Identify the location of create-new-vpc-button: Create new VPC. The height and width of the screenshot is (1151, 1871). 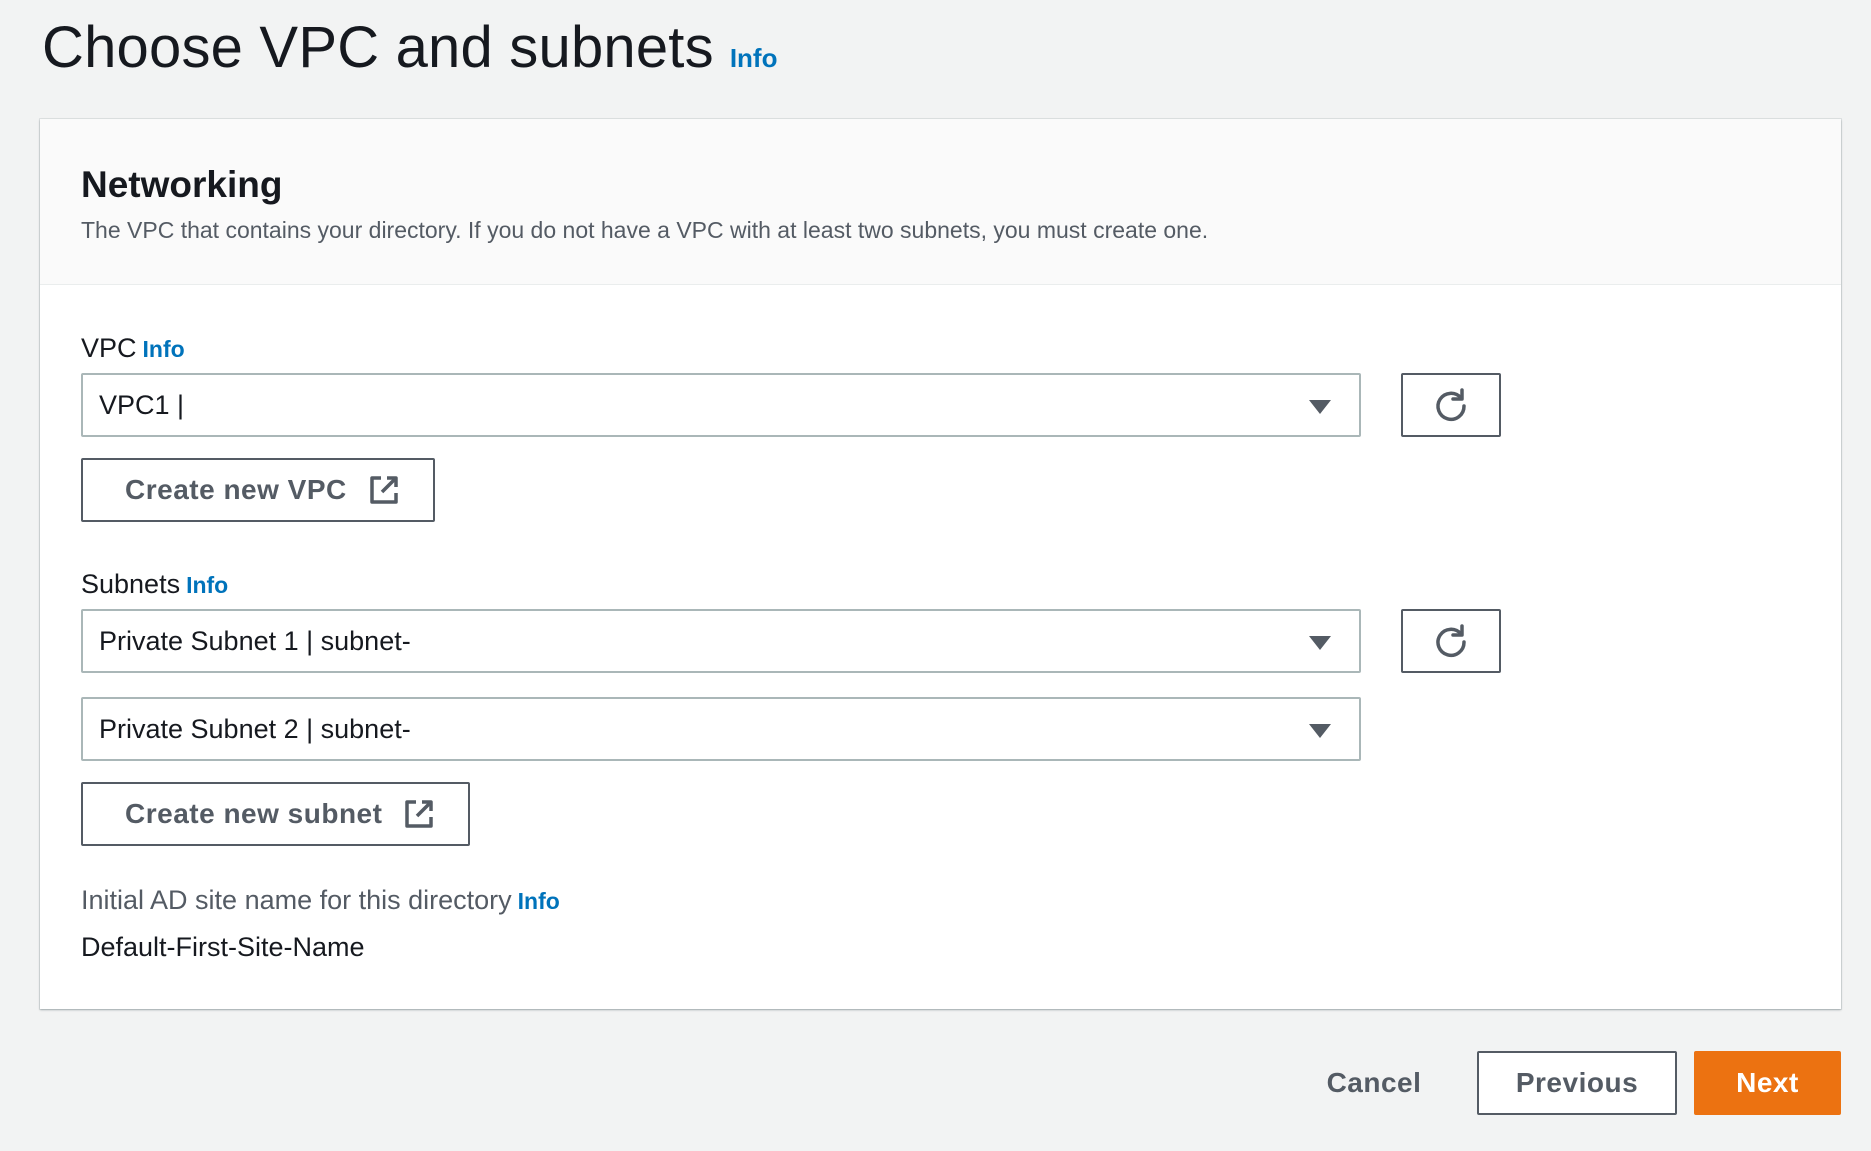
(258, 490).